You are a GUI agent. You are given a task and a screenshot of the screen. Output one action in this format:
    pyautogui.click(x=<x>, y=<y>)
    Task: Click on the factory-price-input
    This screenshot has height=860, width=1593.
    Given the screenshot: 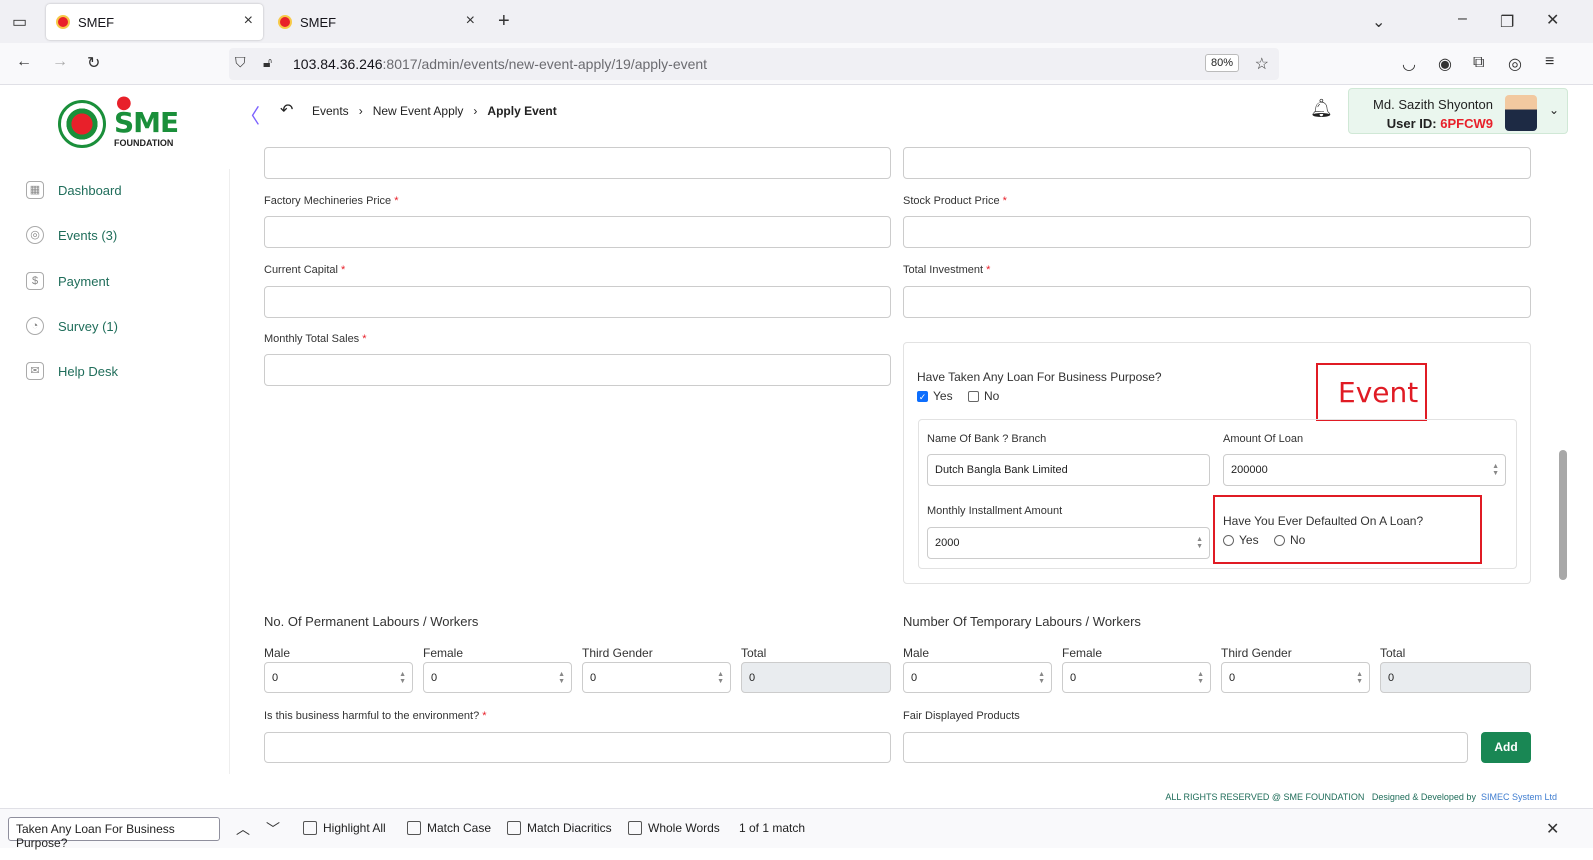 What is the action you would take?
    pyautogui.click(x=577, y=232)
    